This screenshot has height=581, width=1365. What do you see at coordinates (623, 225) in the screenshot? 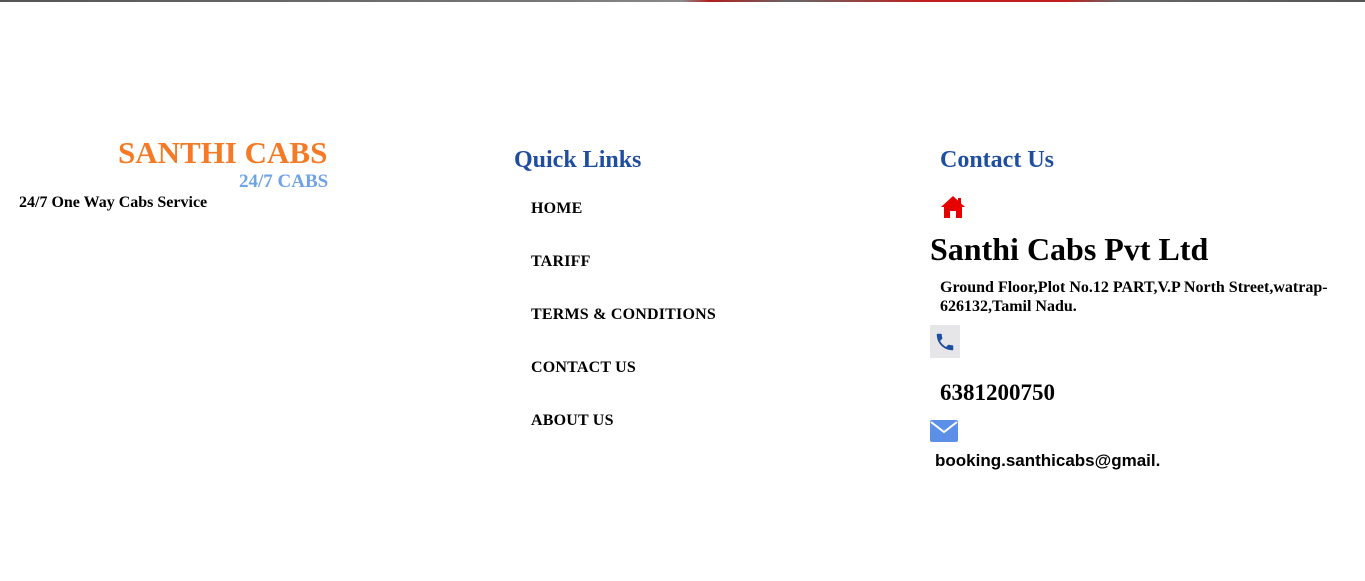
I see `list-item: HOME` at bounding box center [623, 225].